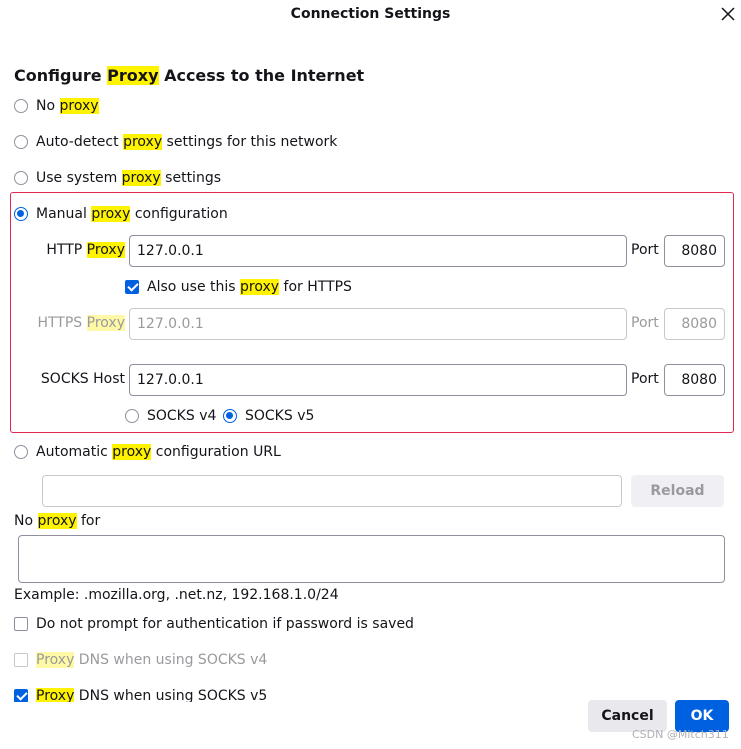 This screenshot has width=741, height=749. I want to click on label-post: configuration URL, so click(216, 452).